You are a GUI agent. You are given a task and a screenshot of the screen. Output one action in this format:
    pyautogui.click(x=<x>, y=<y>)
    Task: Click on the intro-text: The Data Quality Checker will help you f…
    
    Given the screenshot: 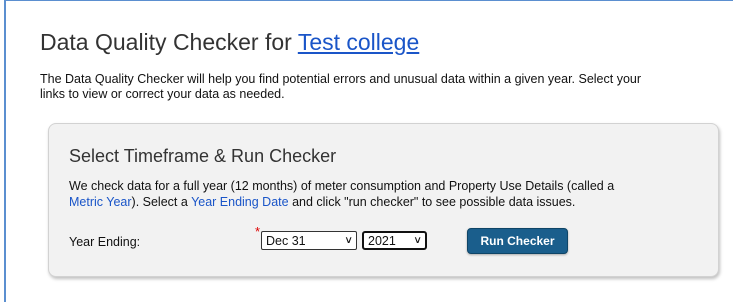 What is the action you would take?
    pyautogui.click(x=386, y=87)
    